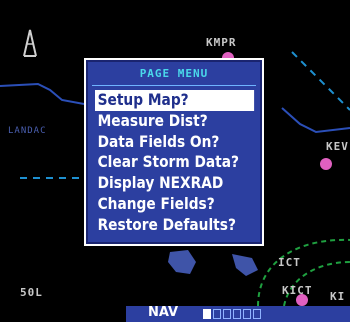  What do you see at coordinates (27, 131) in the screenshot?
I see `map-label-landac: LANDAC` at bounding box center [27, 131].